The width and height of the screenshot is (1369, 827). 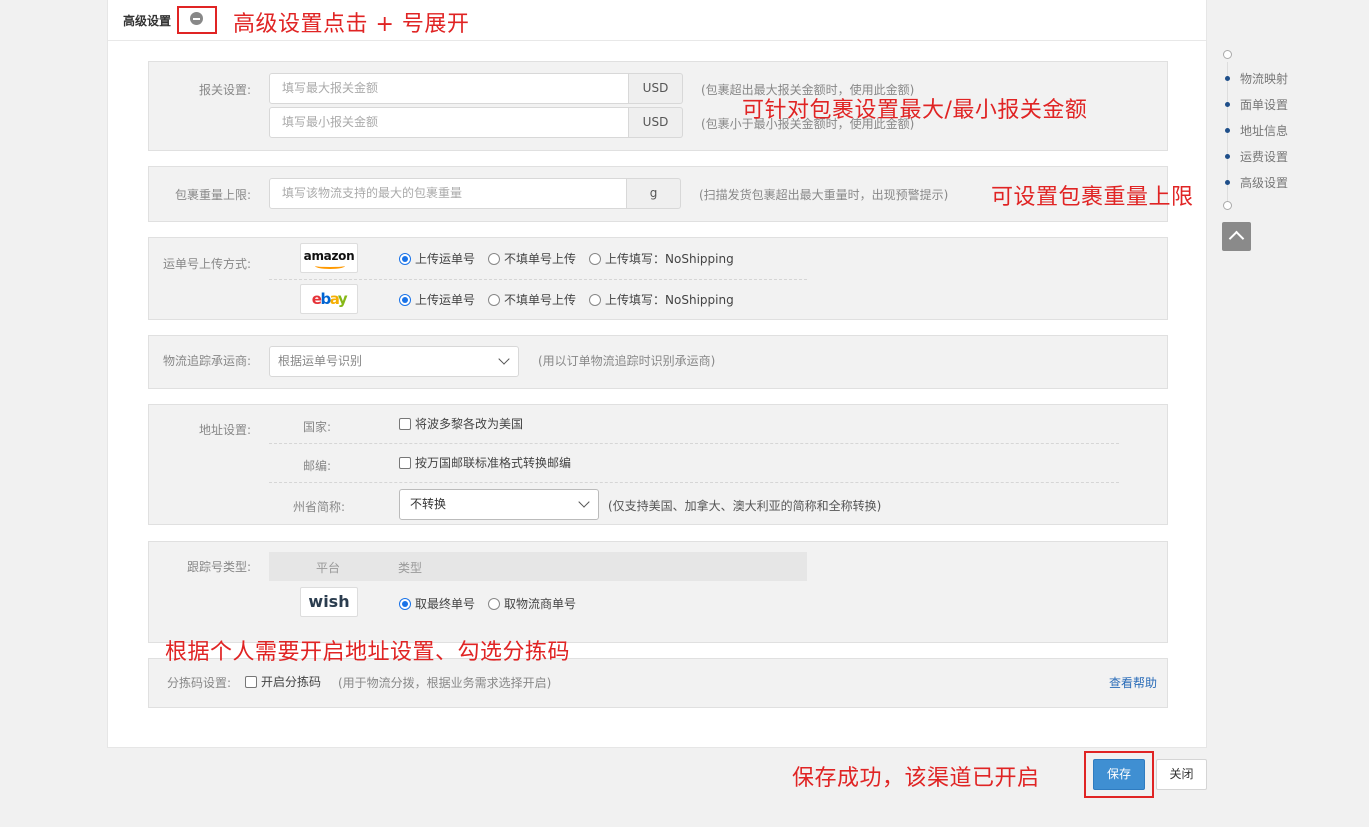 I want to click on amazon-upload-options: 上传运单号 不填单号上传 上传填写：NoShipping, so click(x=573, y=258).